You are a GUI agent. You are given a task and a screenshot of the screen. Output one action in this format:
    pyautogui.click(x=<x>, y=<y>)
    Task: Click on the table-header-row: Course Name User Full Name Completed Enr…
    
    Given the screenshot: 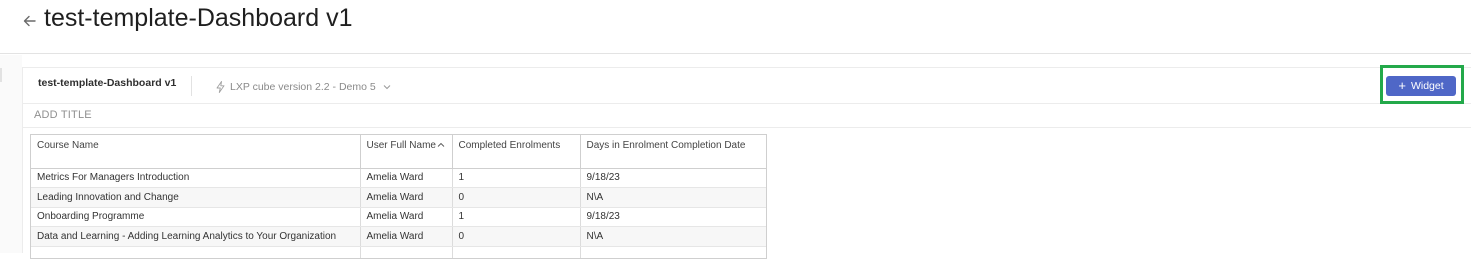 What is the action you would take?
    pyautogui.click(x=398, y=152)
    